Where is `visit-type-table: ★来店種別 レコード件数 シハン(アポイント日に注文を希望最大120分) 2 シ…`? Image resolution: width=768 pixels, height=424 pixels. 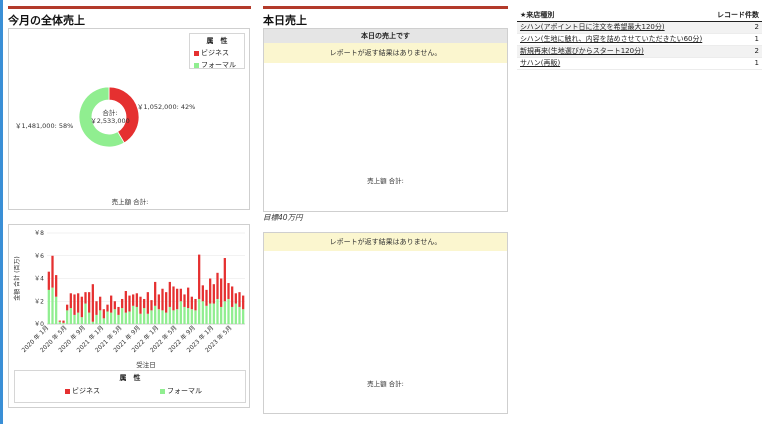
visit-type-table: ★来店種別 レコード件数 シハン(アポイント日に注文を希望最大120分) 2 シ… is located at coordinates (639, 39).